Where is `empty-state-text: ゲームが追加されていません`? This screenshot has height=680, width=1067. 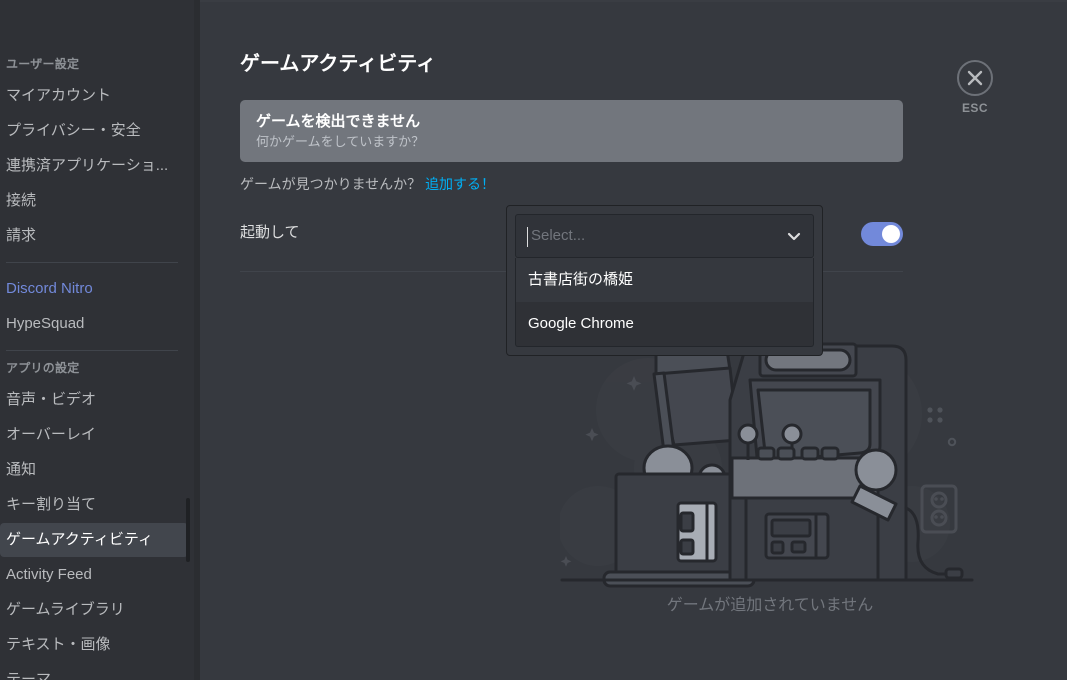
empty-state-text: ゲームが追加されていません is located at coordinates (770, 605).